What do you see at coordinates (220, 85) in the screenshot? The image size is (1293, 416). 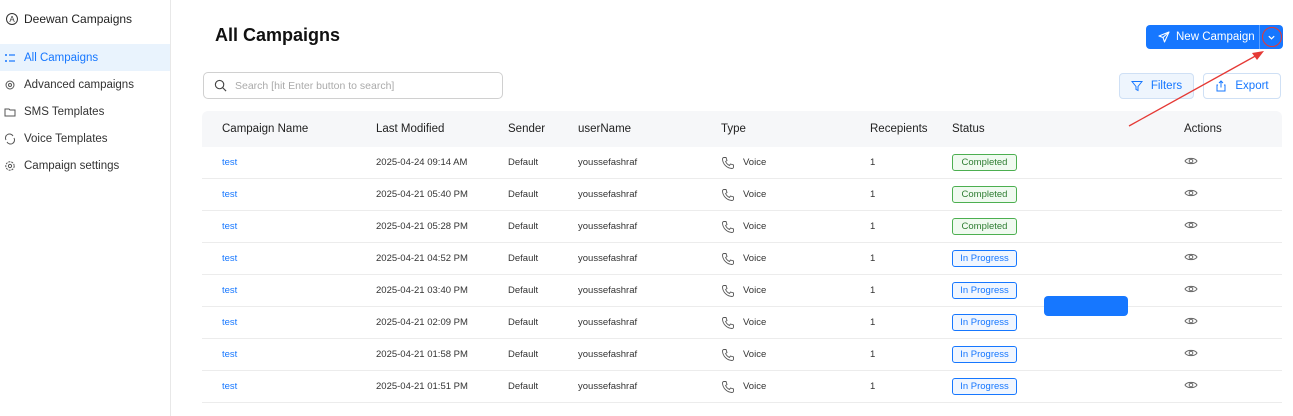 I see `search-icon` at bounding box center [220, 85].